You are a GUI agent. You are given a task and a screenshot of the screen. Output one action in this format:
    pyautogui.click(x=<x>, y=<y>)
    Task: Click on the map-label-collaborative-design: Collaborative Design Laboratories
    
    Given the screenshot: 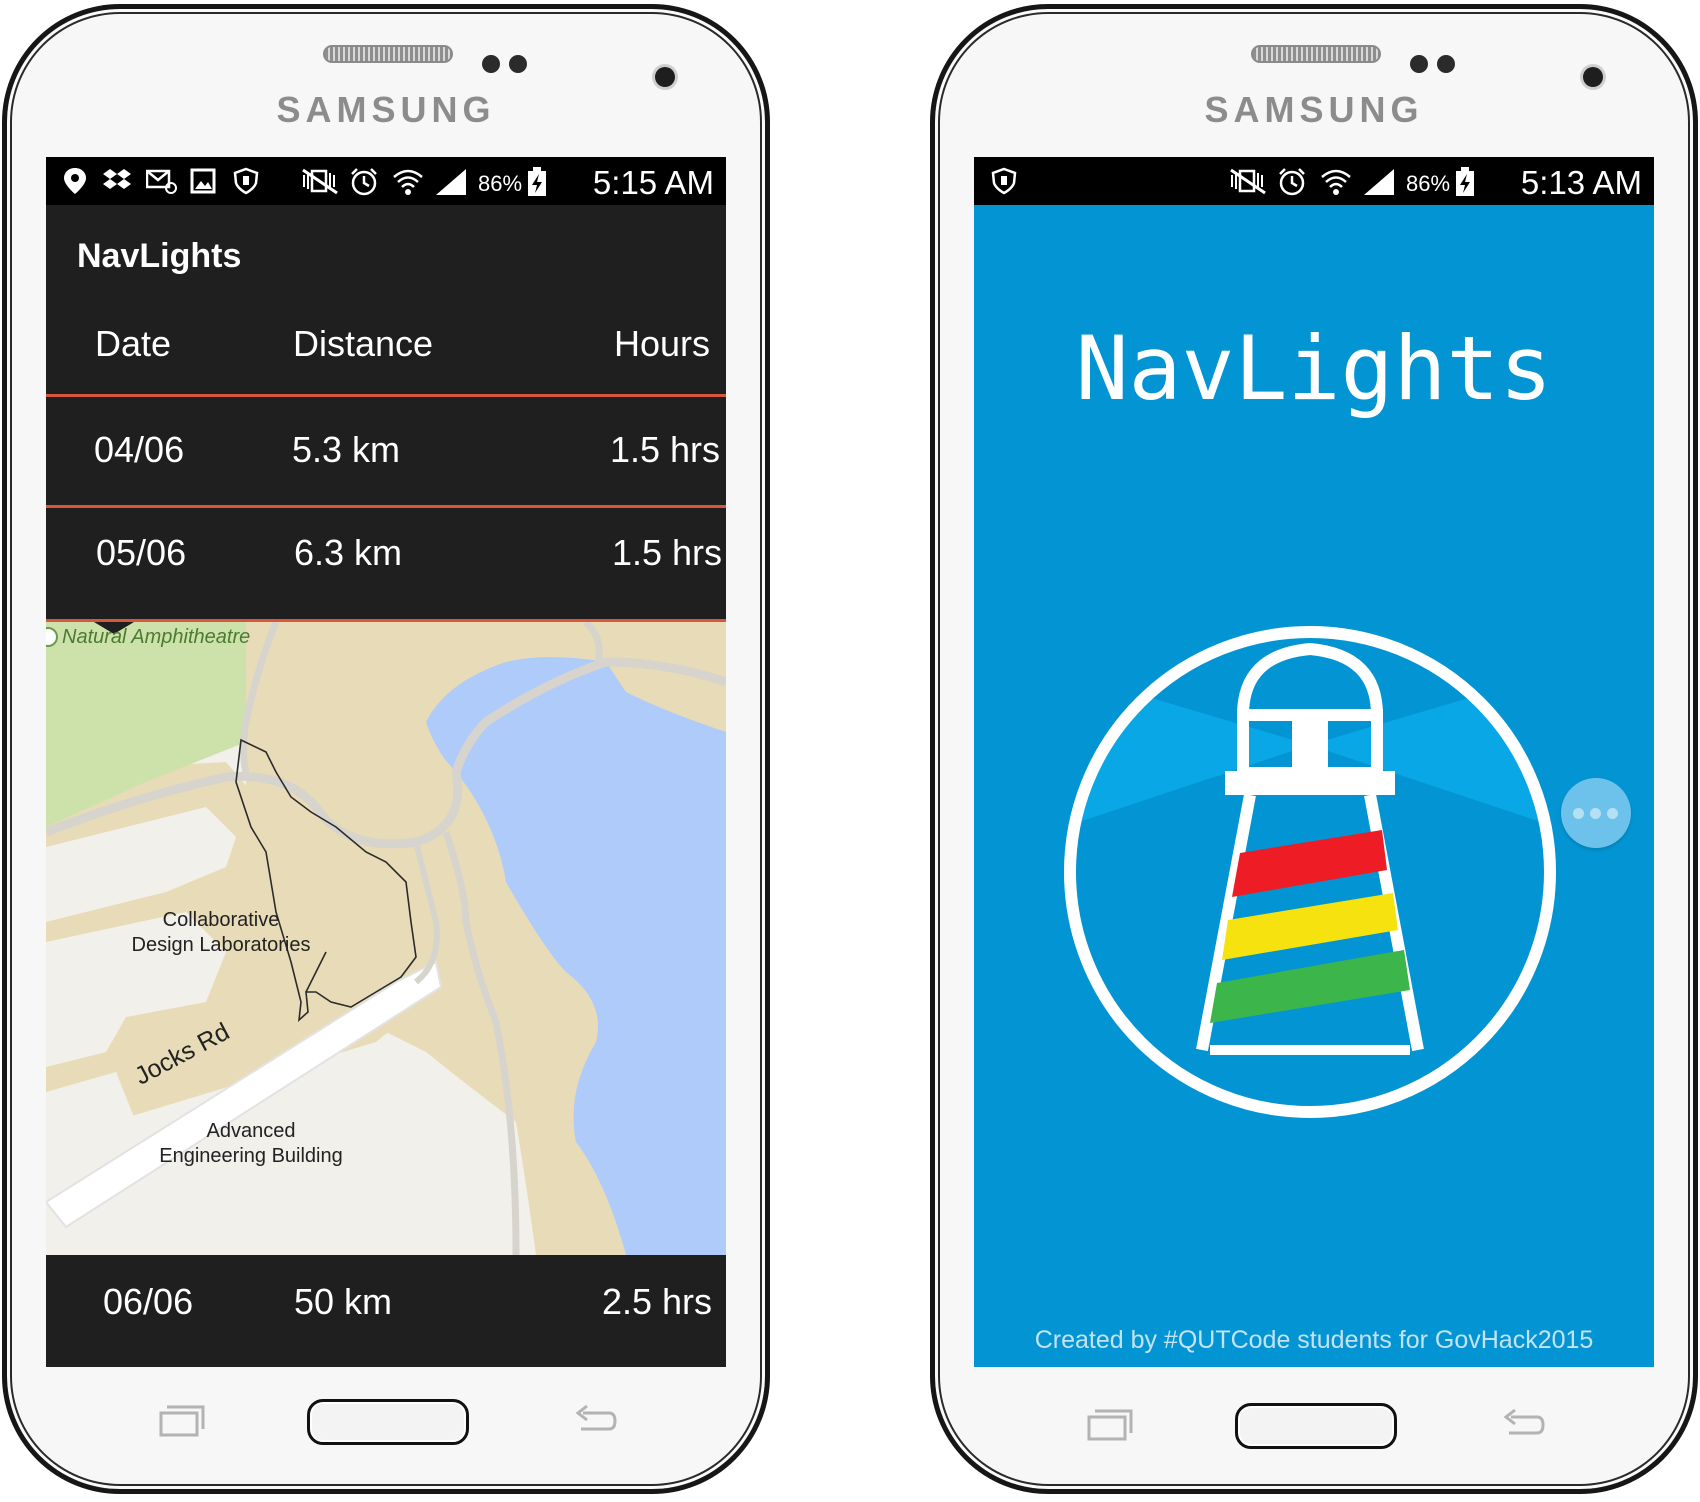 What is the action you would take?
    pyautogui.click(x=221, y=933)
    